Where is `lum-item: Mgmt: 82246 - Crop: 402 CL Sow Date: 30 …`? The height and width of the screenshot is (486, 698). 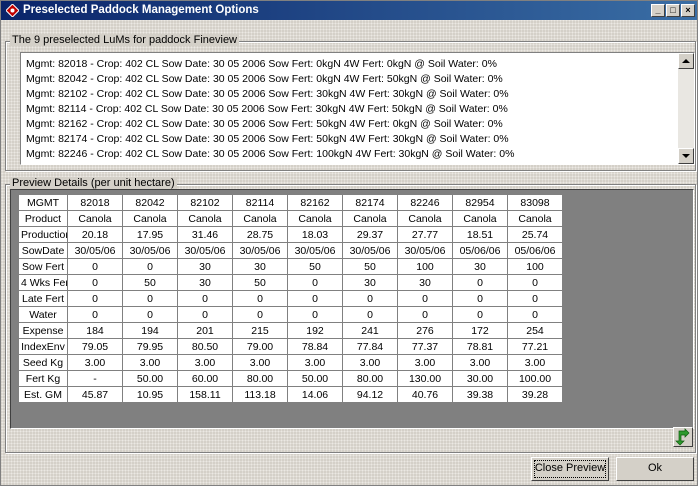
lum-item: Mgmt: 82246 - Crop: 402 CL Sow Date: 30 … is located at coordinates (270, 154).